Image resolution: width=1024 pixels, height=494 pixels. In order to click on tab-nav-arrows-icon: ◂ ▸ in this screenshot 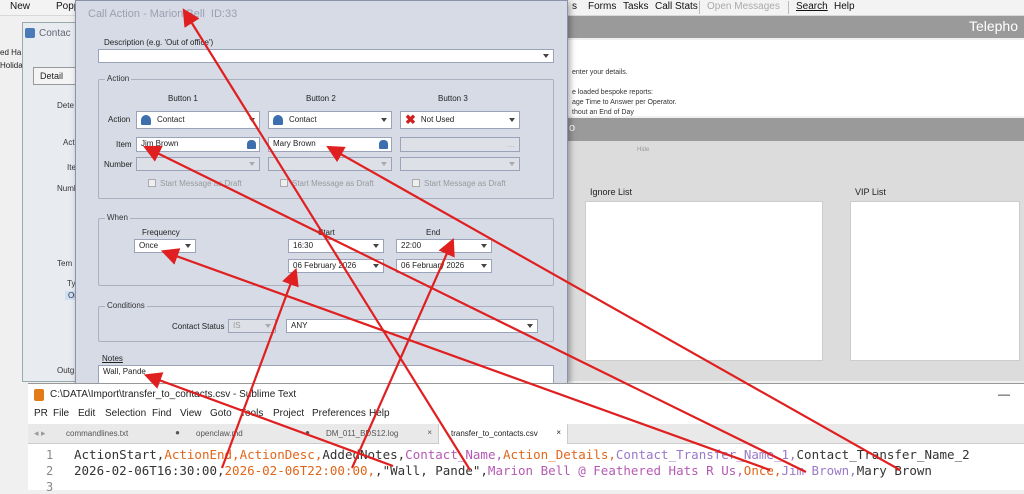, I will do `click(40, 433)`.